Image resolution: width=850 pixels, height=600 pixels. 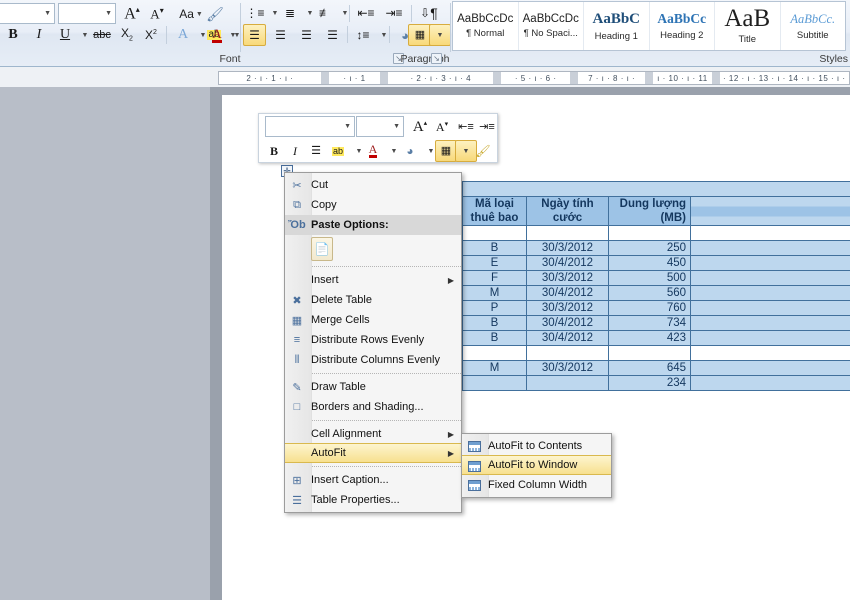 What do you see at coordinates (280, 35) in the screenshot?
I see `align-center-button: ☰` at bounding box center [280, 35].